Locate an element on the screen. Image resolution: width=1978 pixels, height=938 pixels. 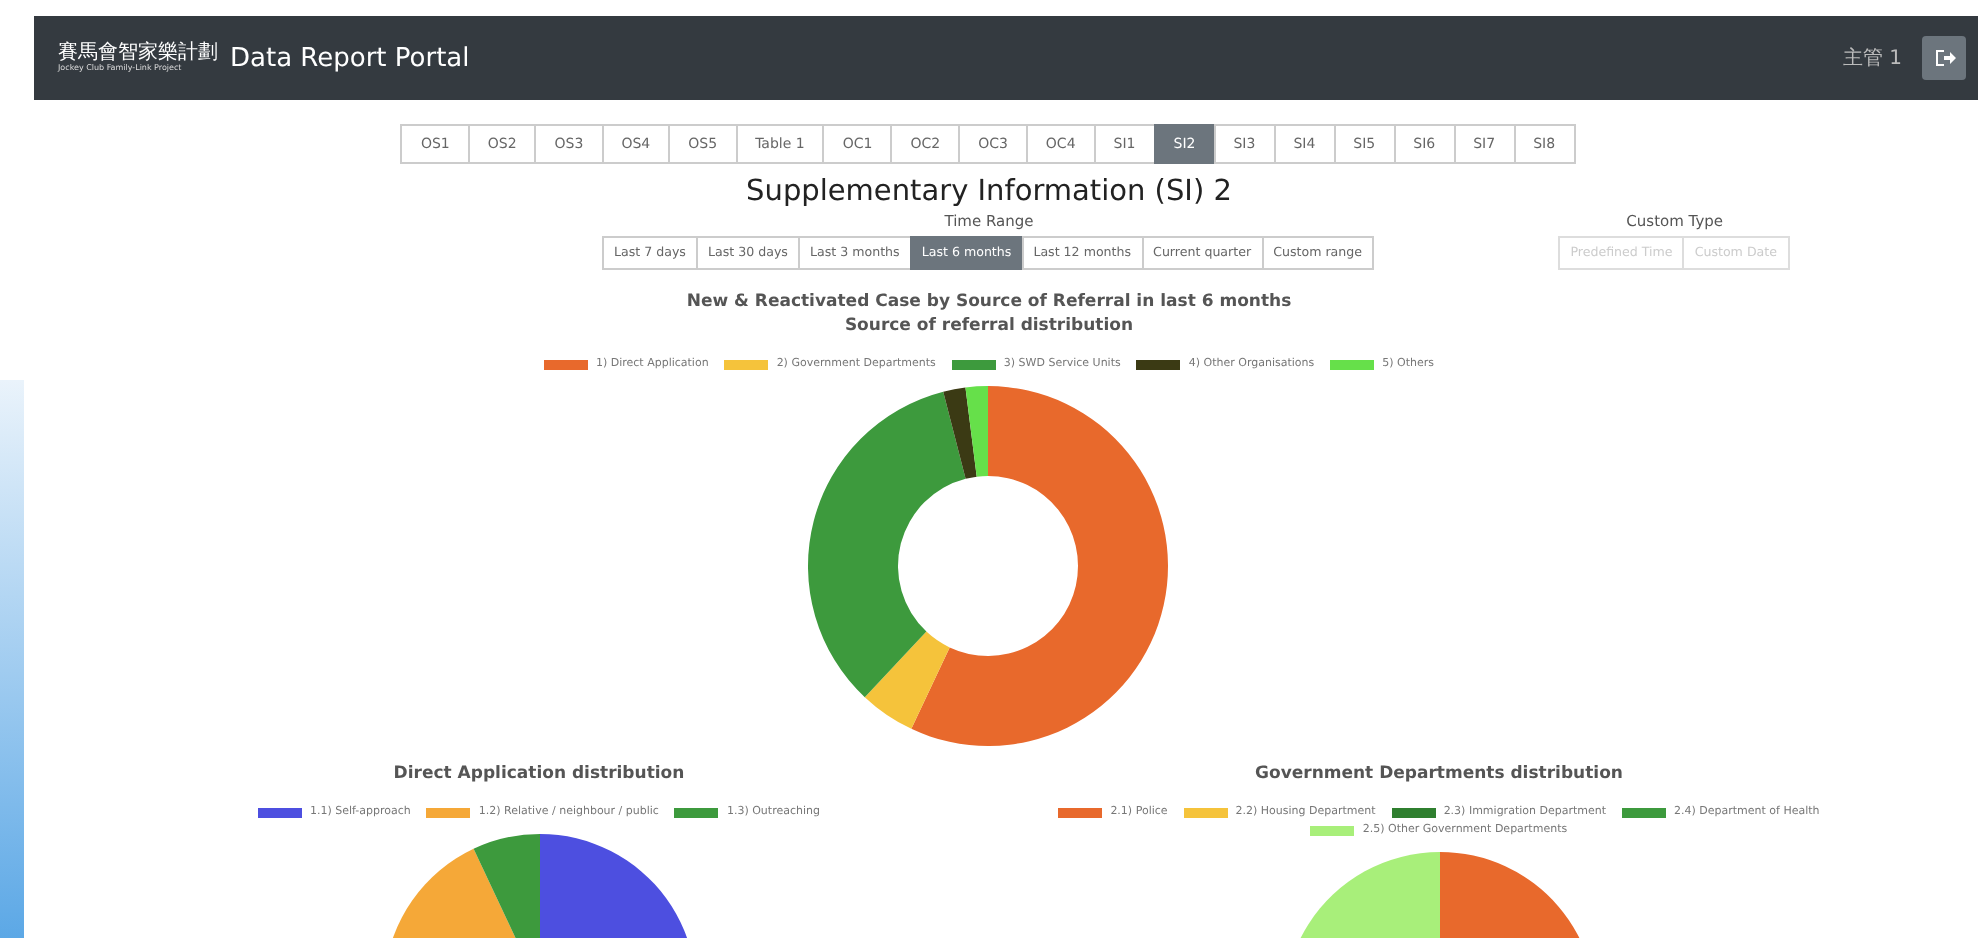
portal-title: Data Report Portal is located at coordinates (350, 58).